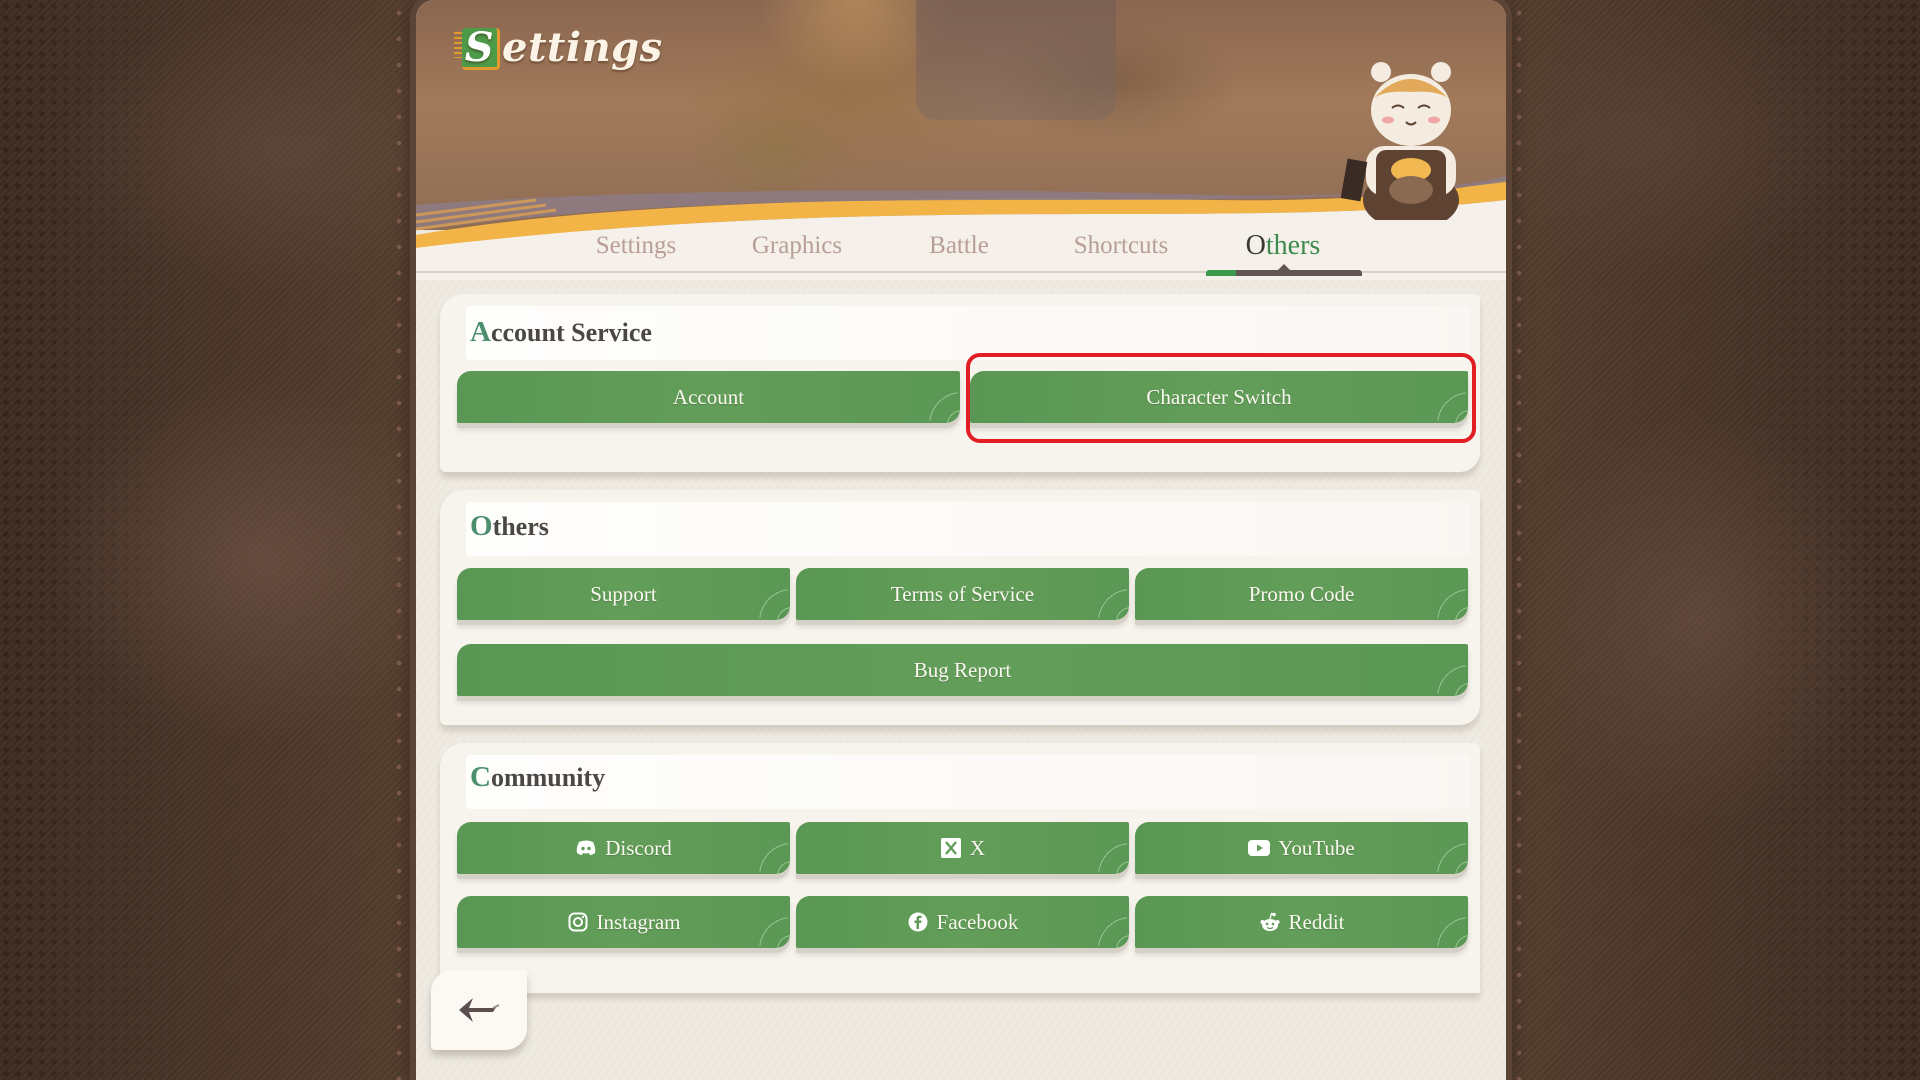 This screenshot has height=1080, width=1920. What do you see at coordinates (623, 594) in the screenshot?
I see `support-button: Support` at bounding box center [623, 594].